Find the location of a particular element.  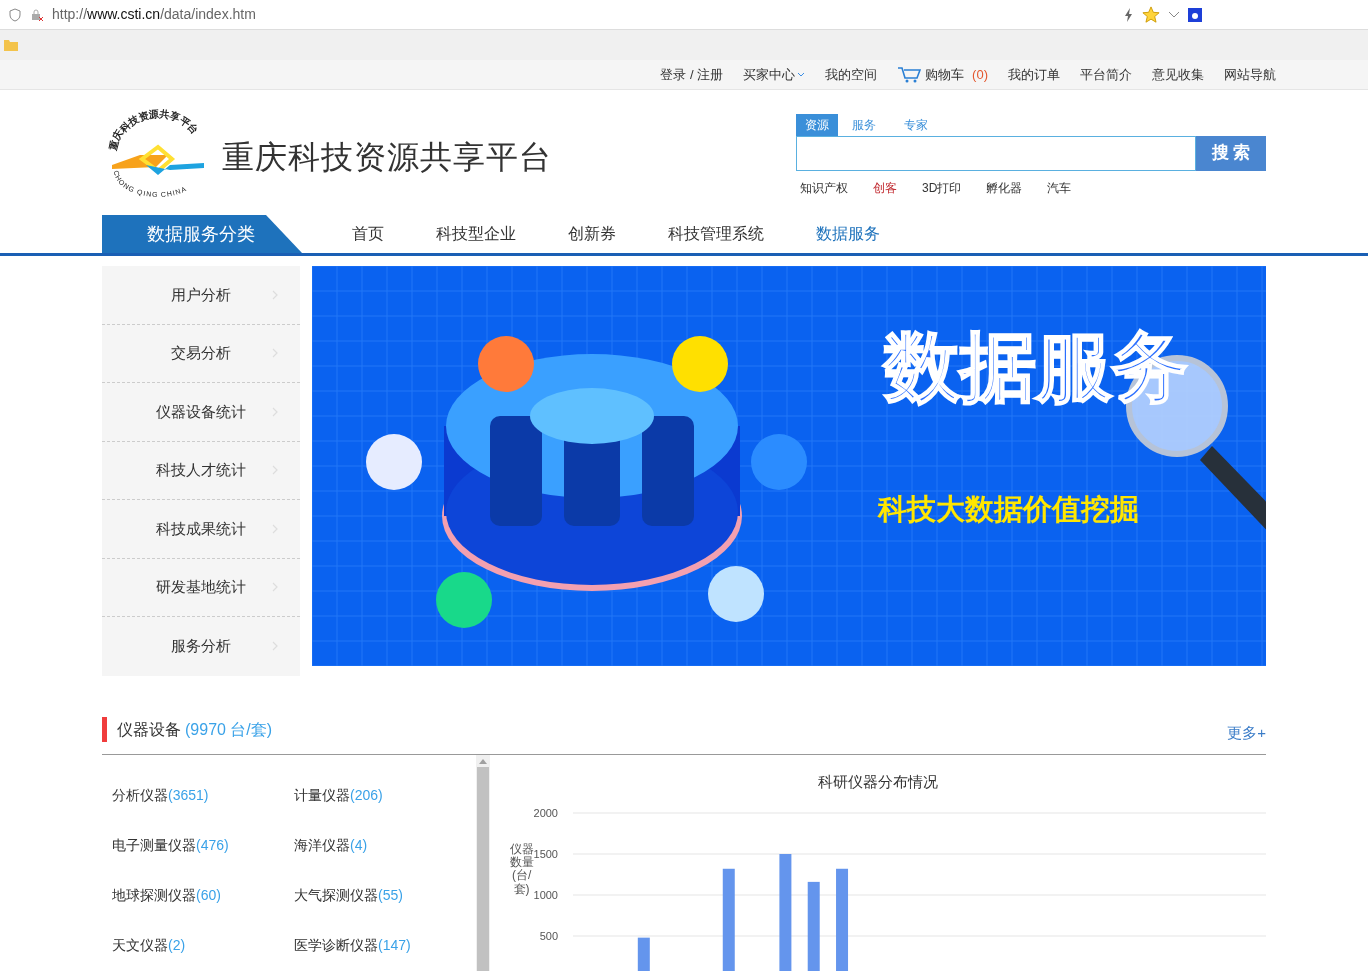

sidebar-item: 科技成果统计 is located at coordinates (201, 529).